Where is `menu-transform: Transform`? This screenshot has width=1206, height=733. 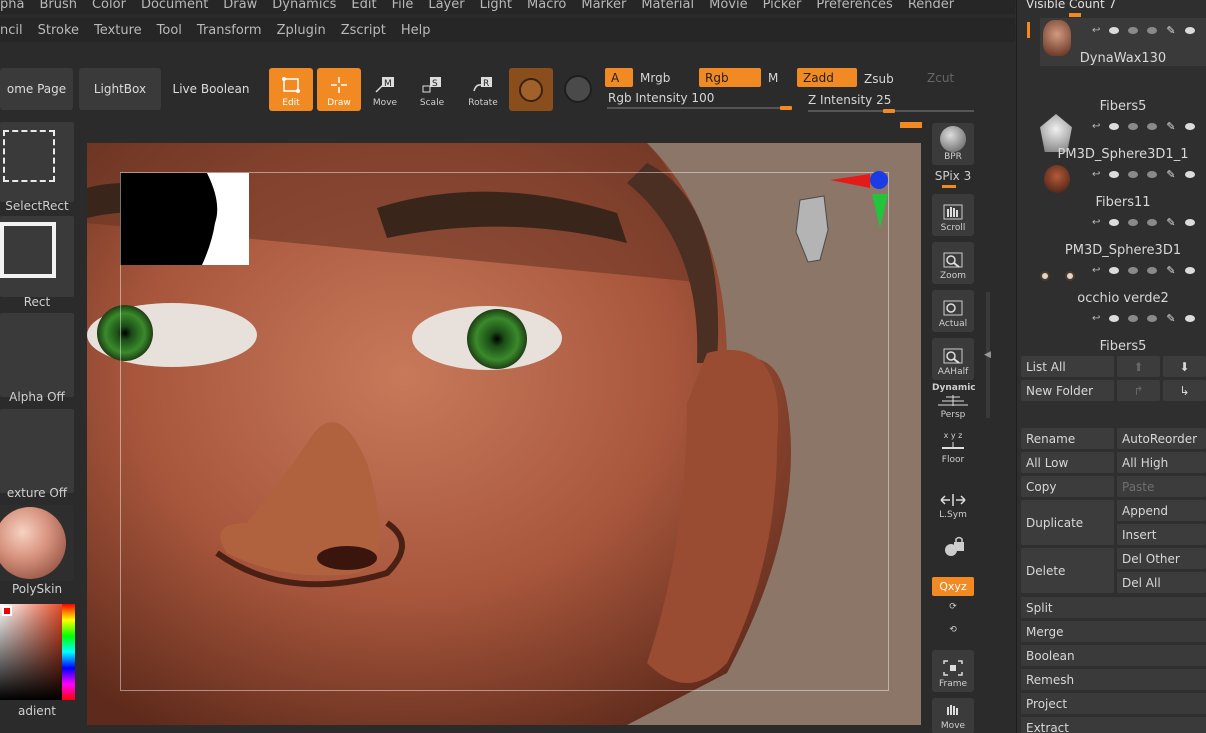
menu-transform: Transform is located at coordinates (230, 30).